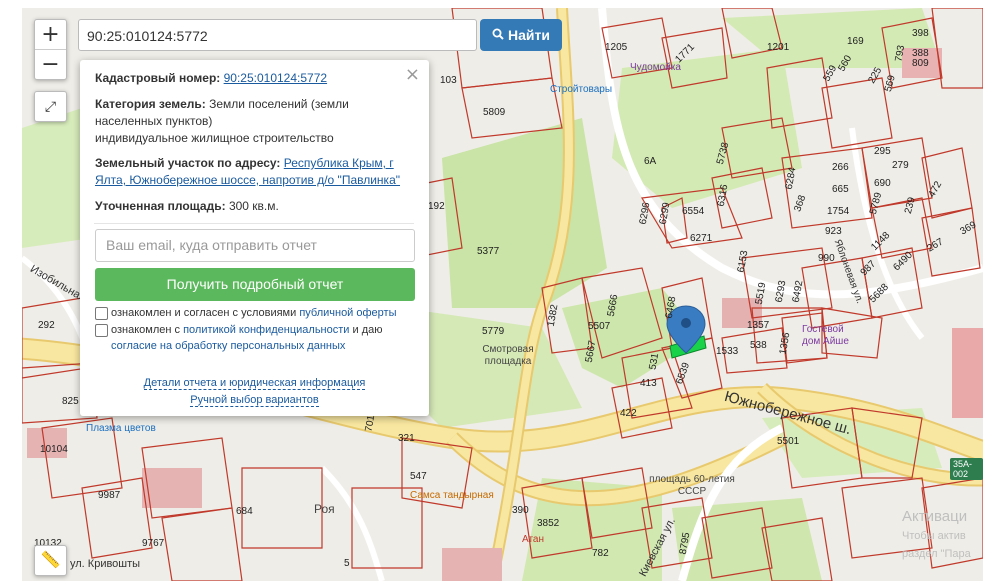  Describe the element at coordinates (188, 163) in the screenshot. I see `address-label: Земельный участок по адресу:` at that location.